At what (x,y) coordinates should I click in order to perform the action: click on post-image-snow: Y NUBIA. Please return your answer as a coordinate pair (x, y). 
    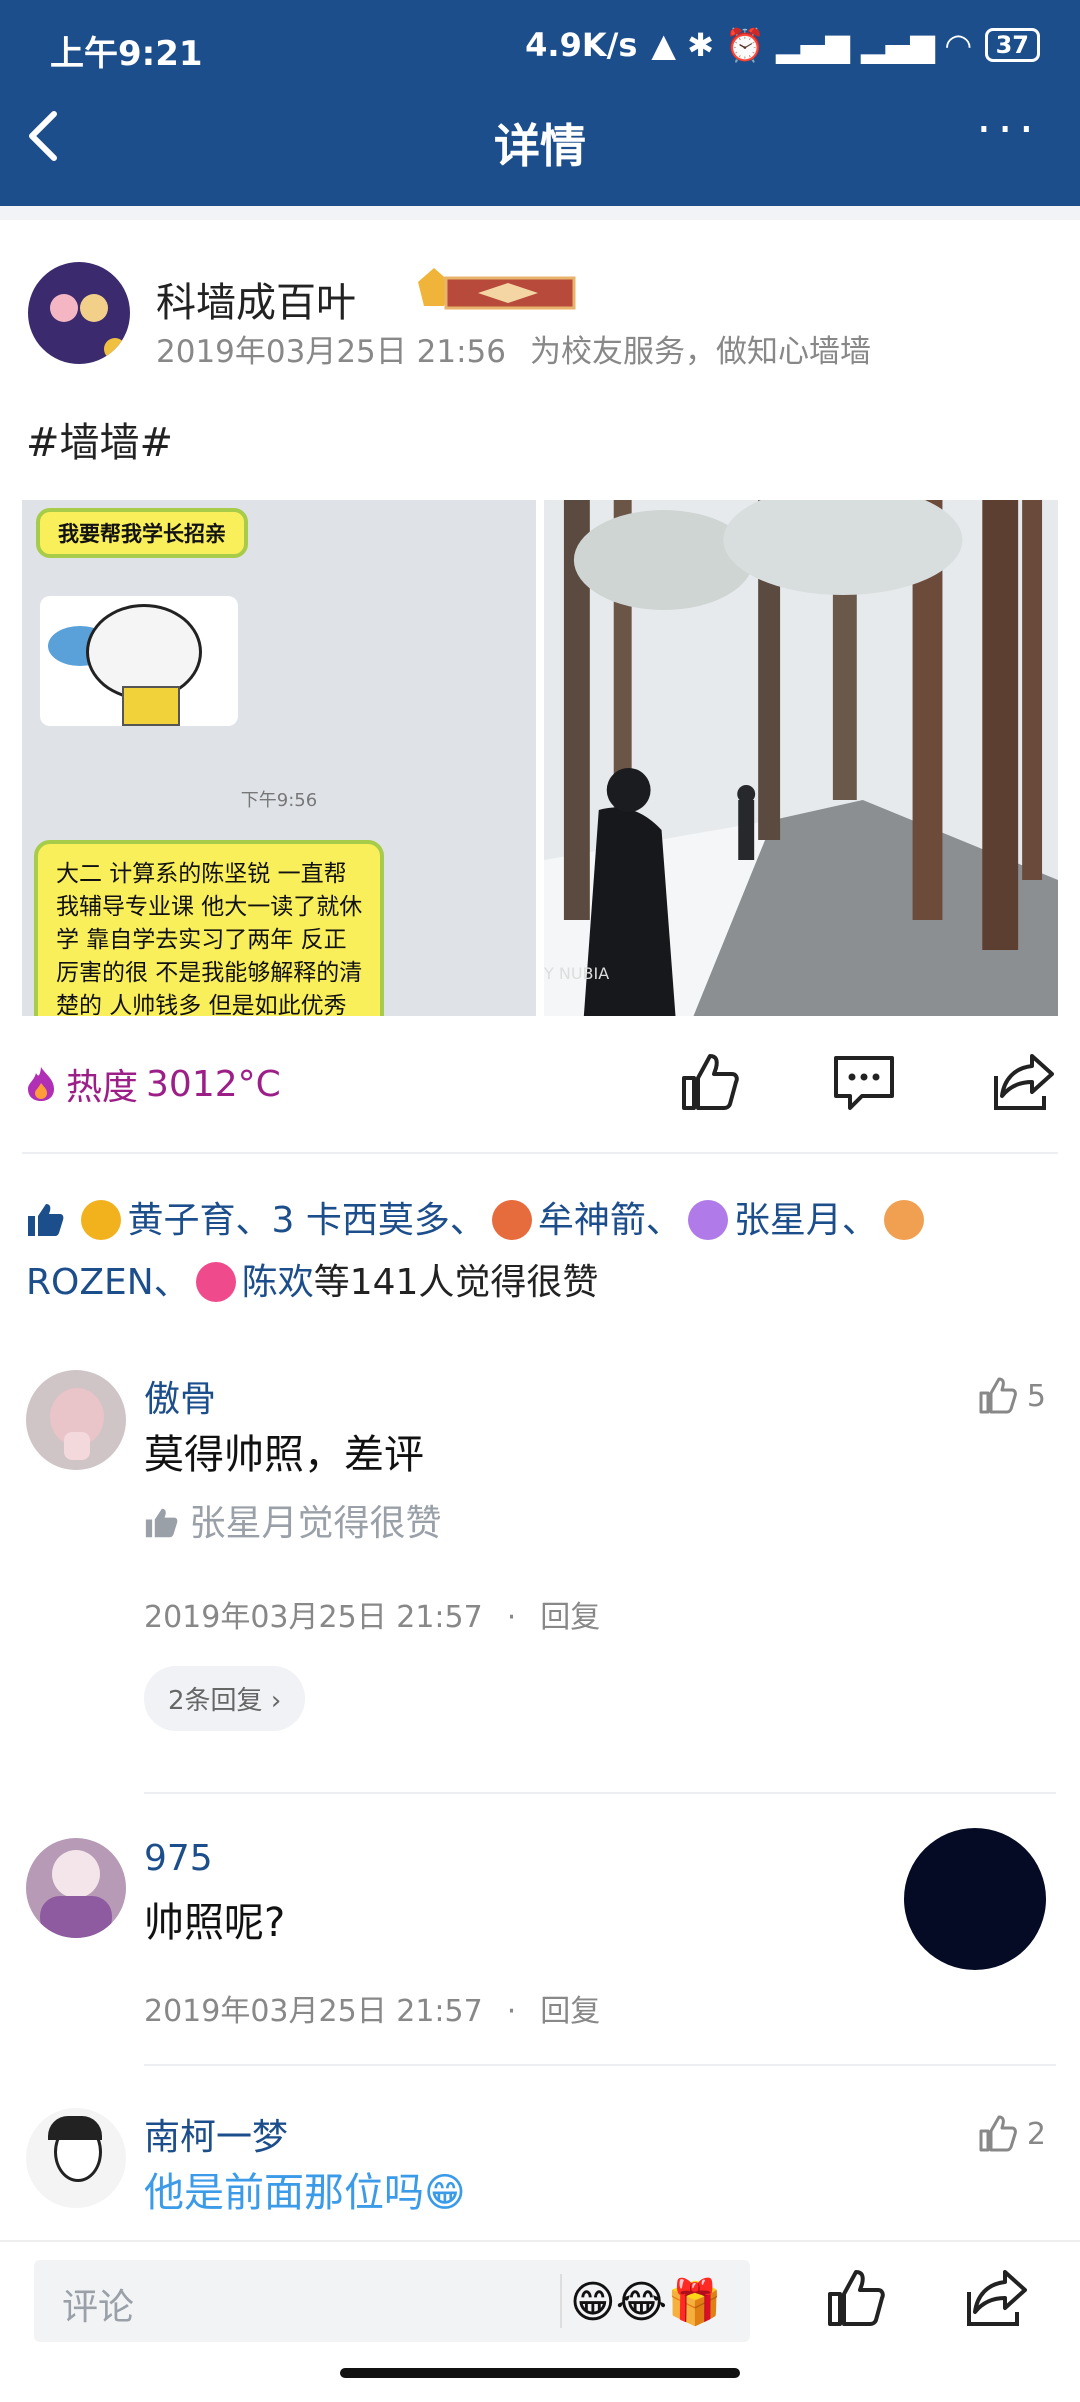
    Looking at the image, I should click on (801, 758).